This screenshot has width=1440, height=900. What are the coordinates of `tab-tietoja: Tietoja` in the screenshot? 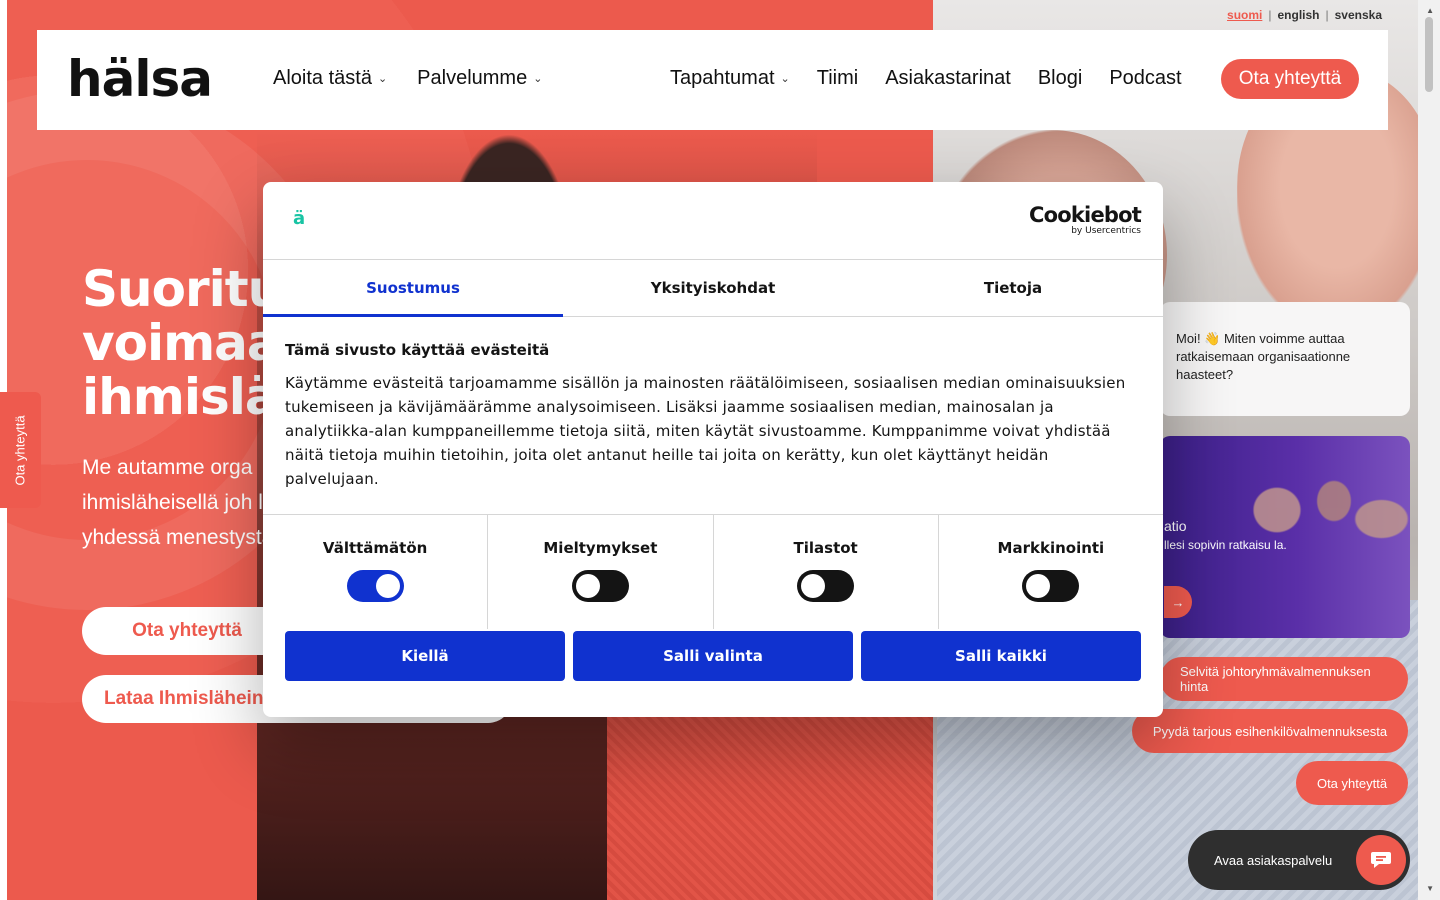 It's located at (1013, 288).